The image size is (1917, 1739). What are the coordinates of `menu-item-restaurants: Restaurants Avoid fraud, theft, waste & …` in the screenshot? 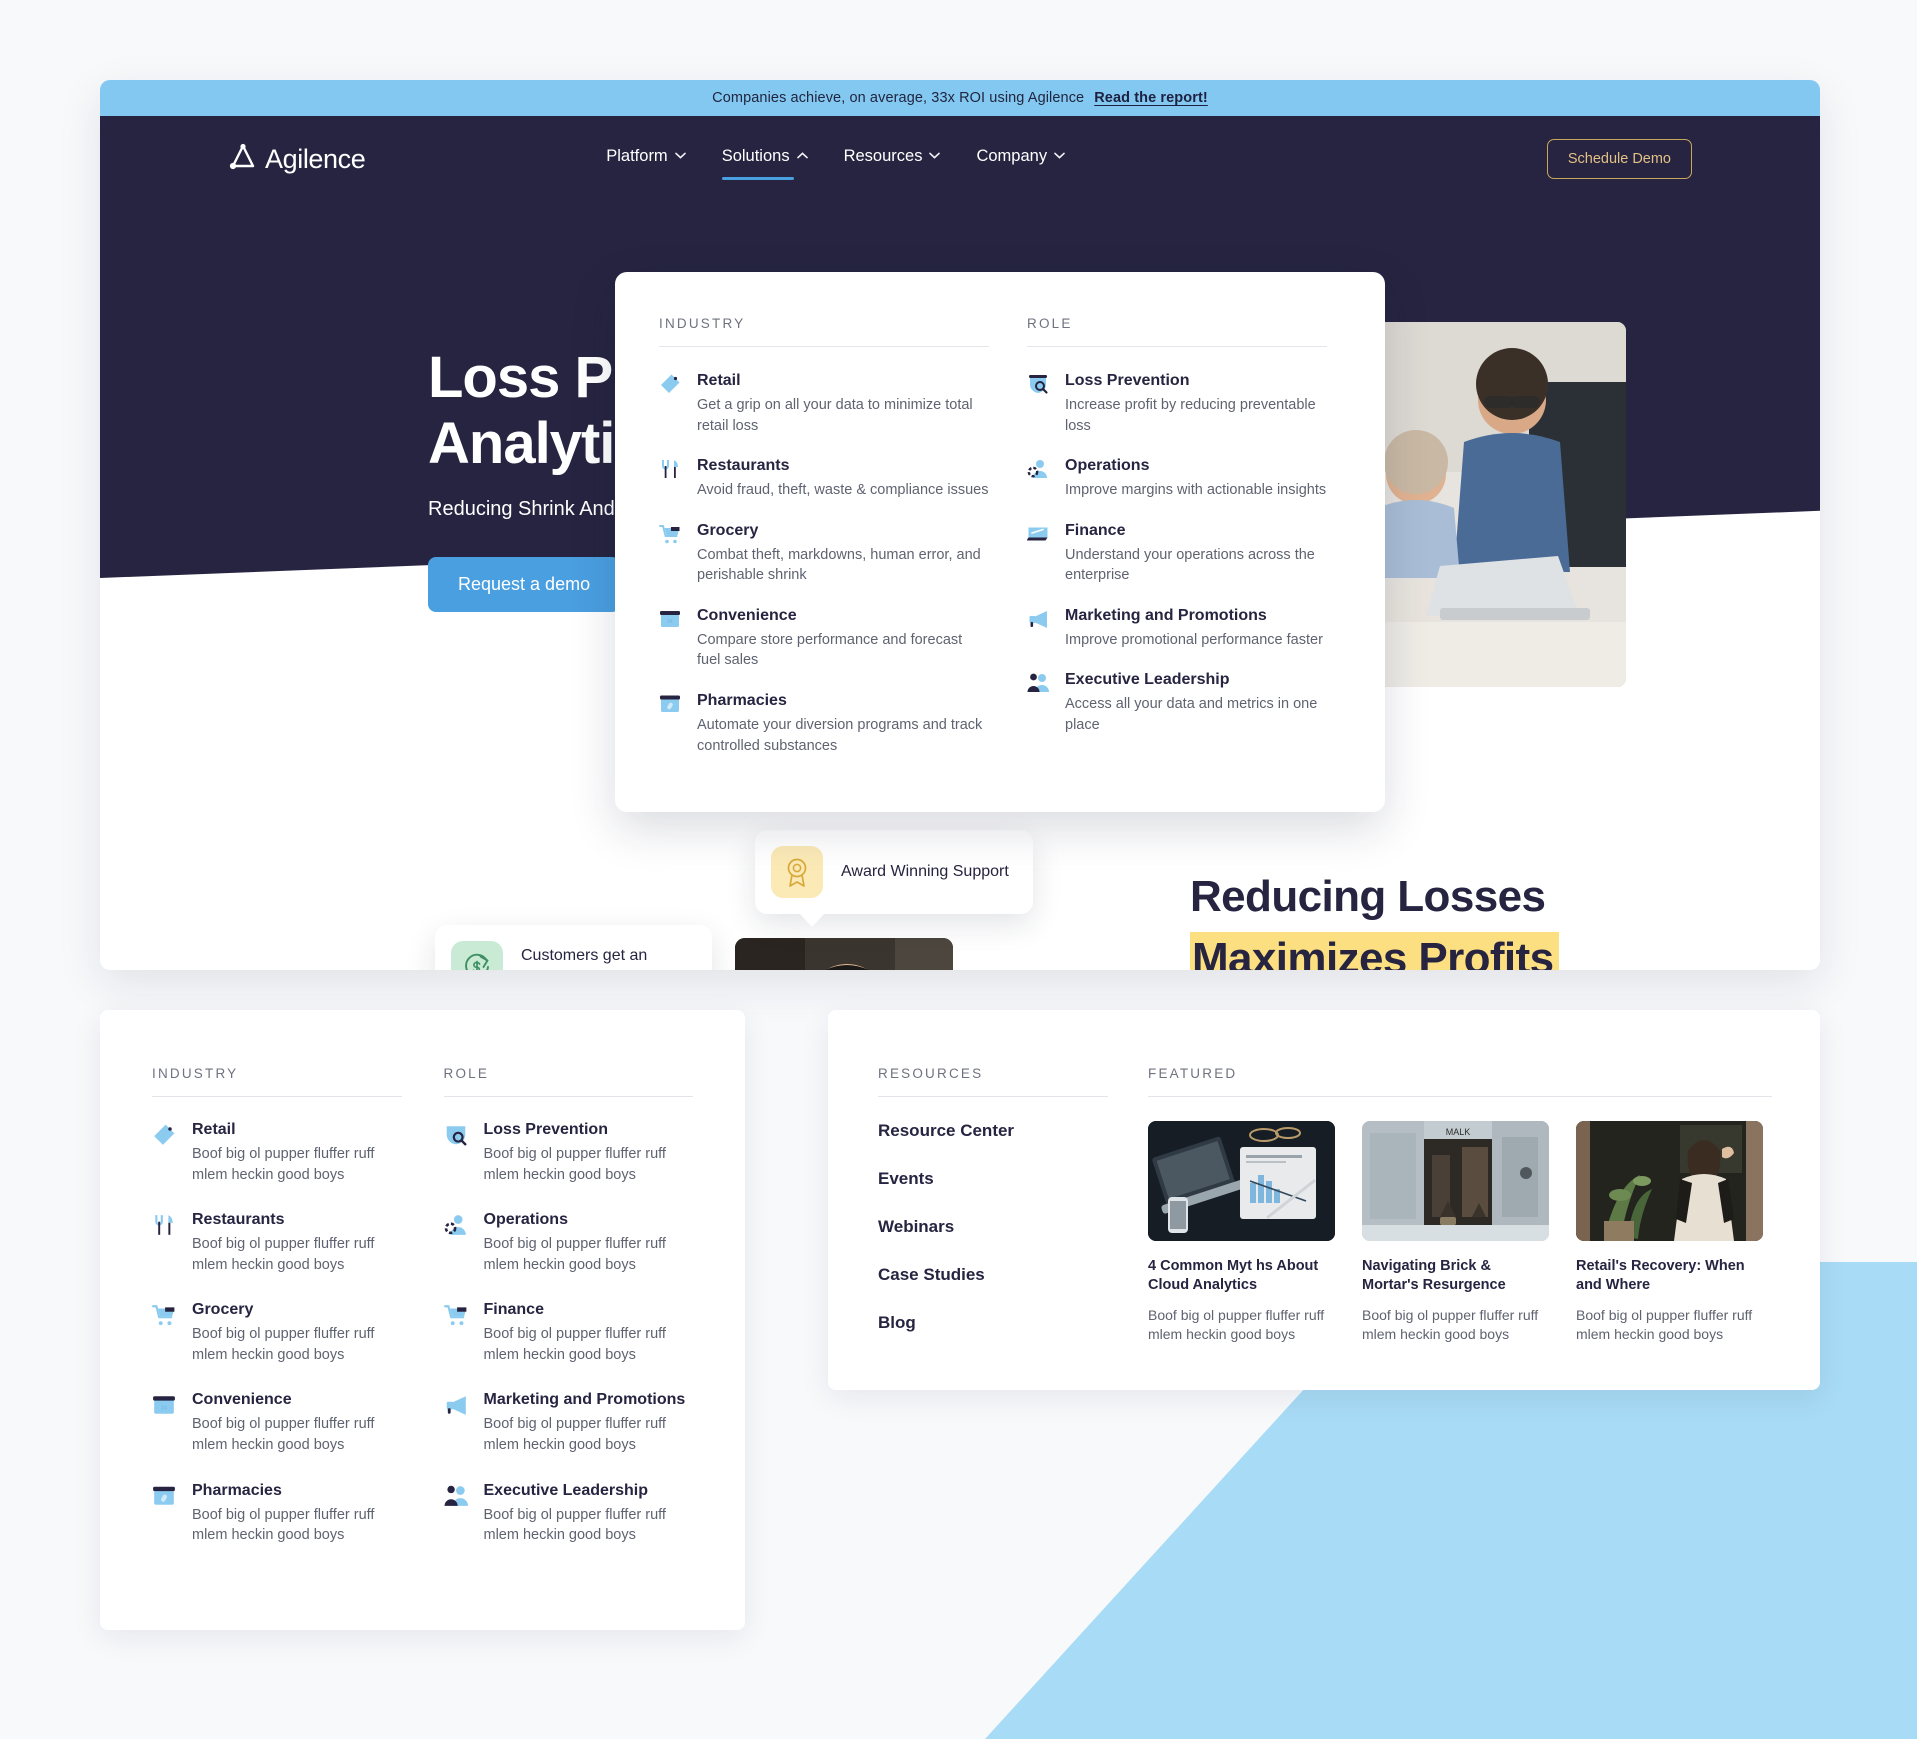 It's located at (824, 478).